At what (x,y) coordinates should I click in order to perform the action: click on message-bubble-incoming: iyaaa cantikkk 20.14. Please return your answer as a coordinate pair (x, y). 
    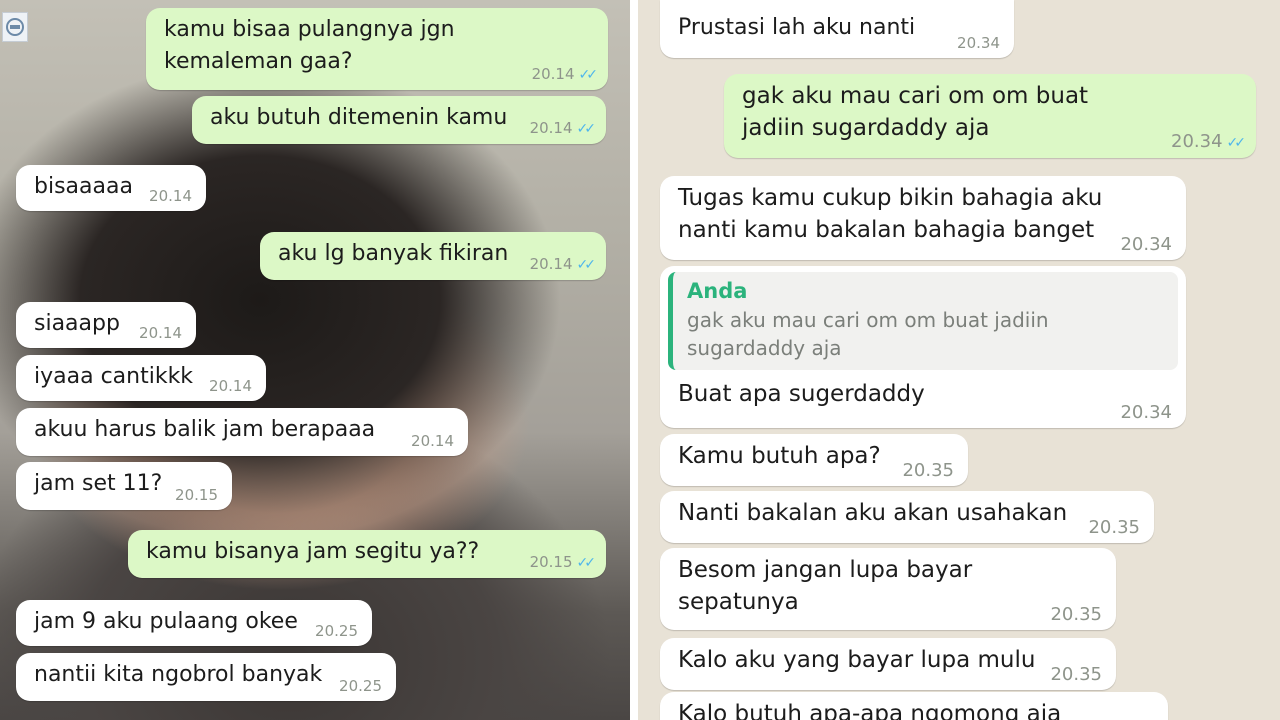
    Looking at the image, I should click on (141, 378).